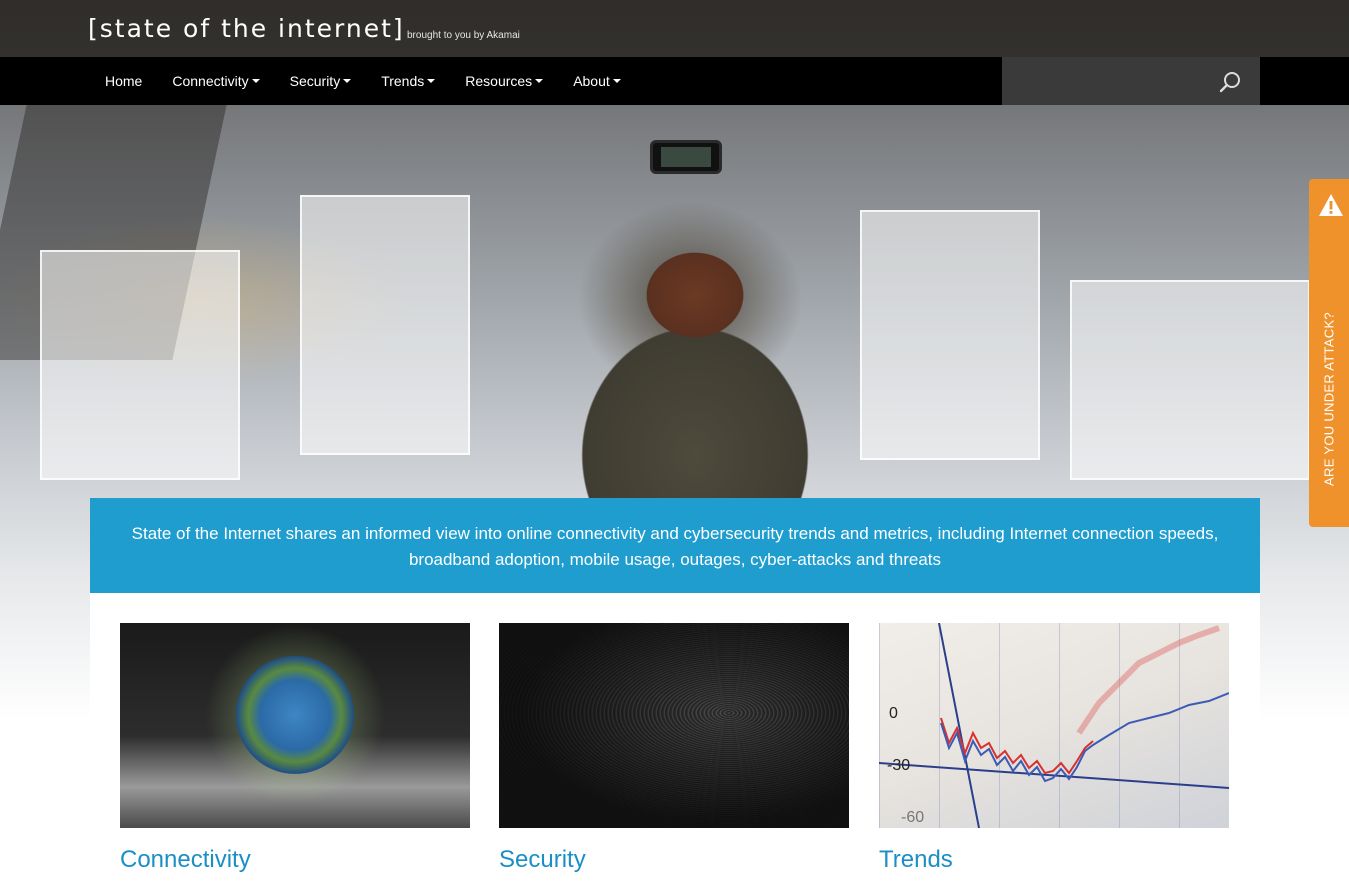 This screenshot has height=881, width=1349. Describe the element at coordinates (295, 725) in the screenshot. I see `earth-in-hand-image` at that location.